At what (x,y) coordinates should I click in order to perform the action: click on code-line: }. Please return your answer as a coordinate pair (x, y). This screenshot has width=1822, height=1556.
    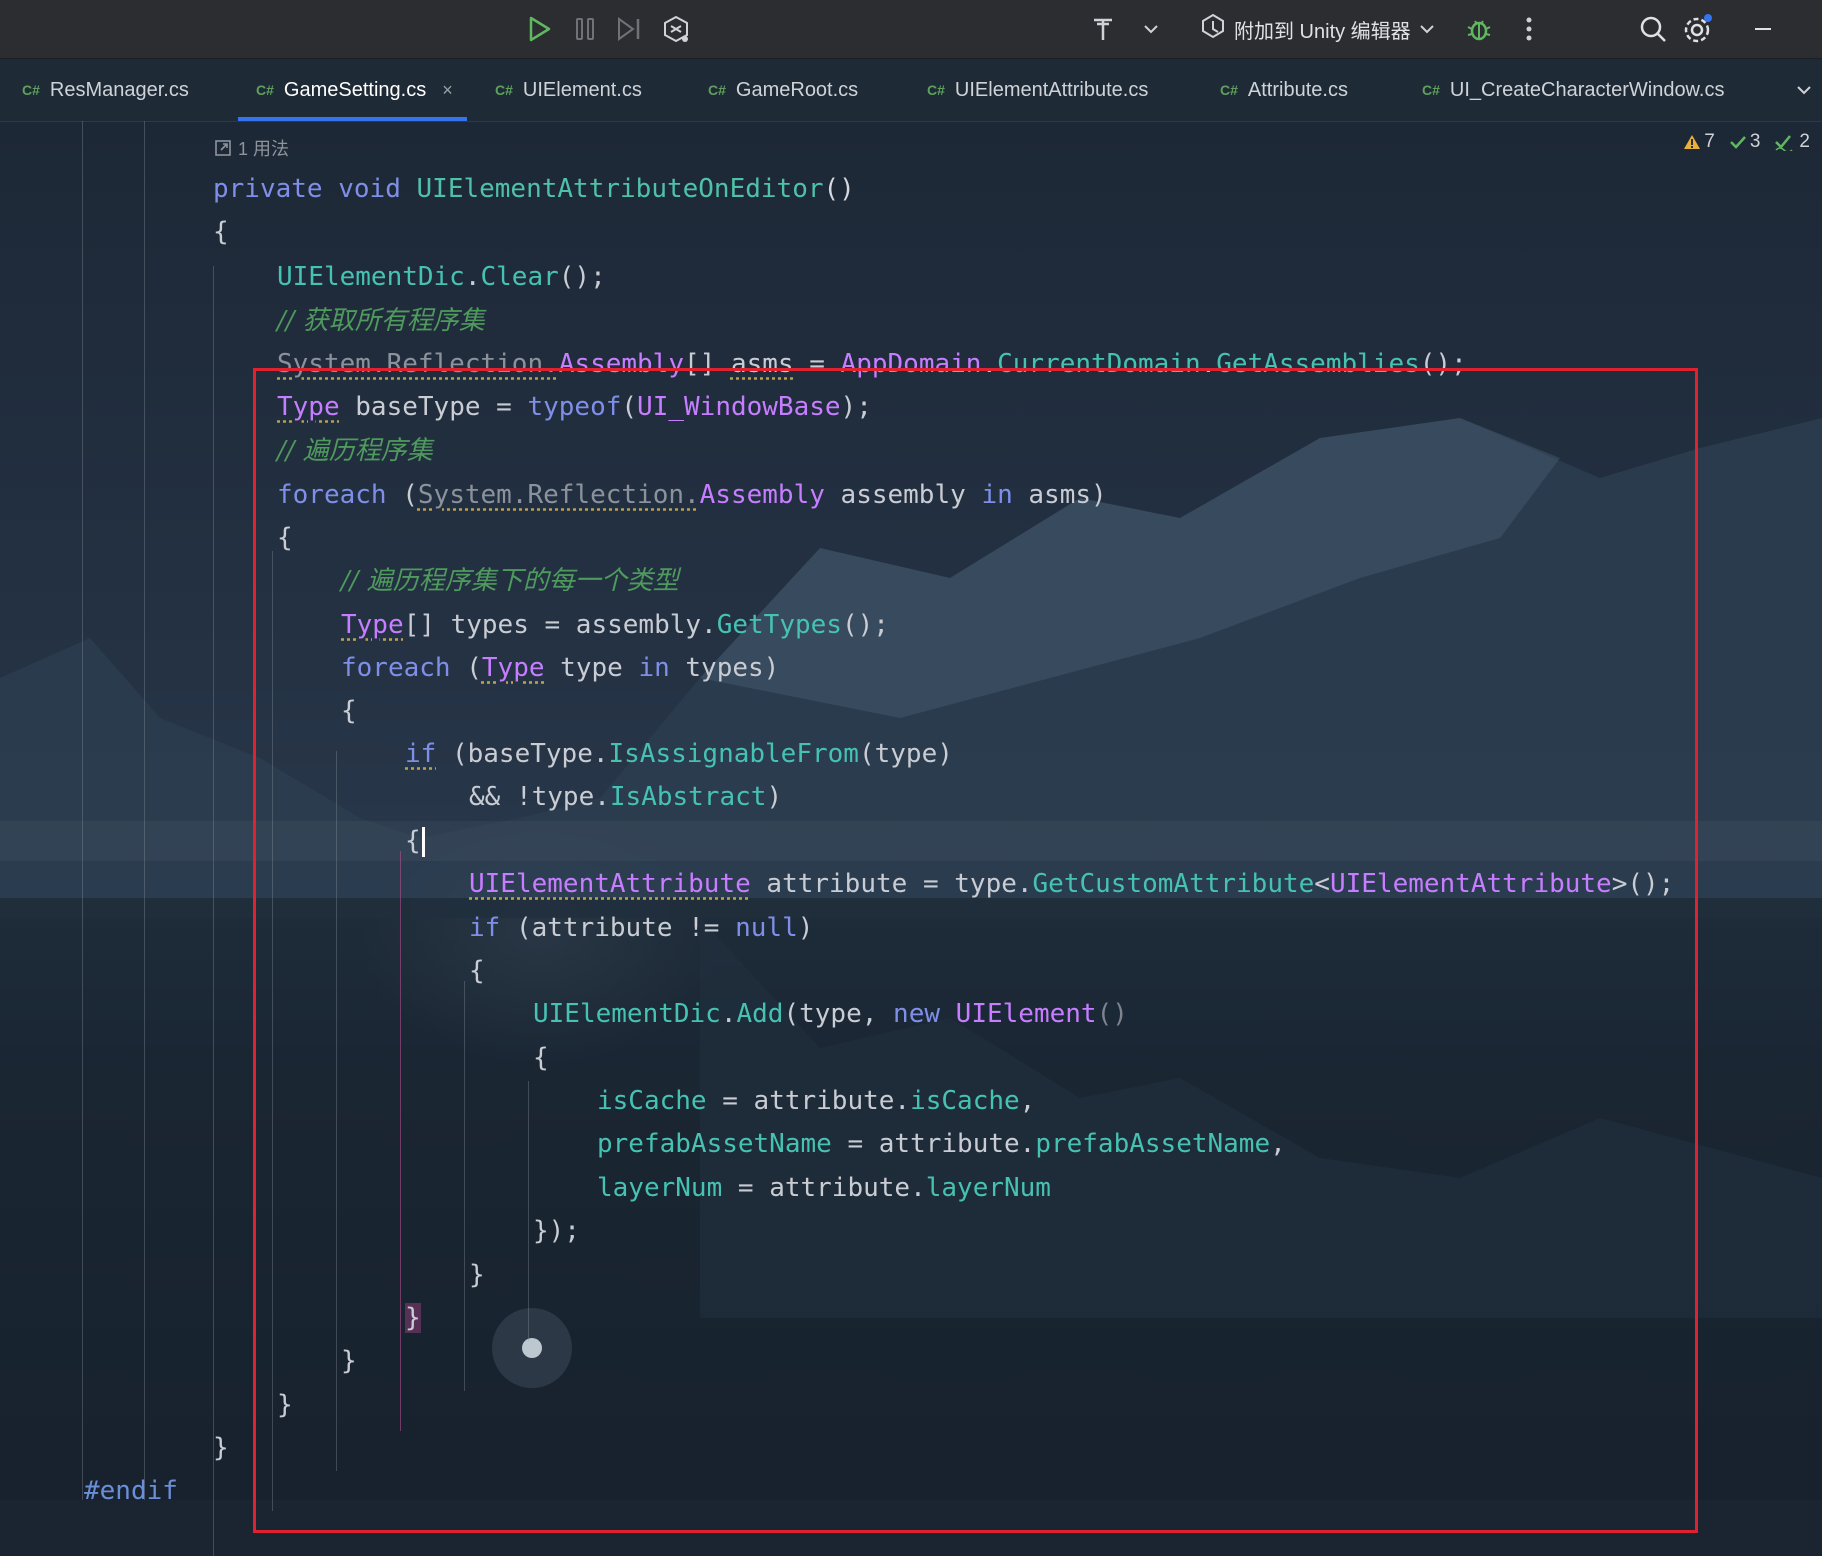
    Looking at the image, I should click on (221, 1448).